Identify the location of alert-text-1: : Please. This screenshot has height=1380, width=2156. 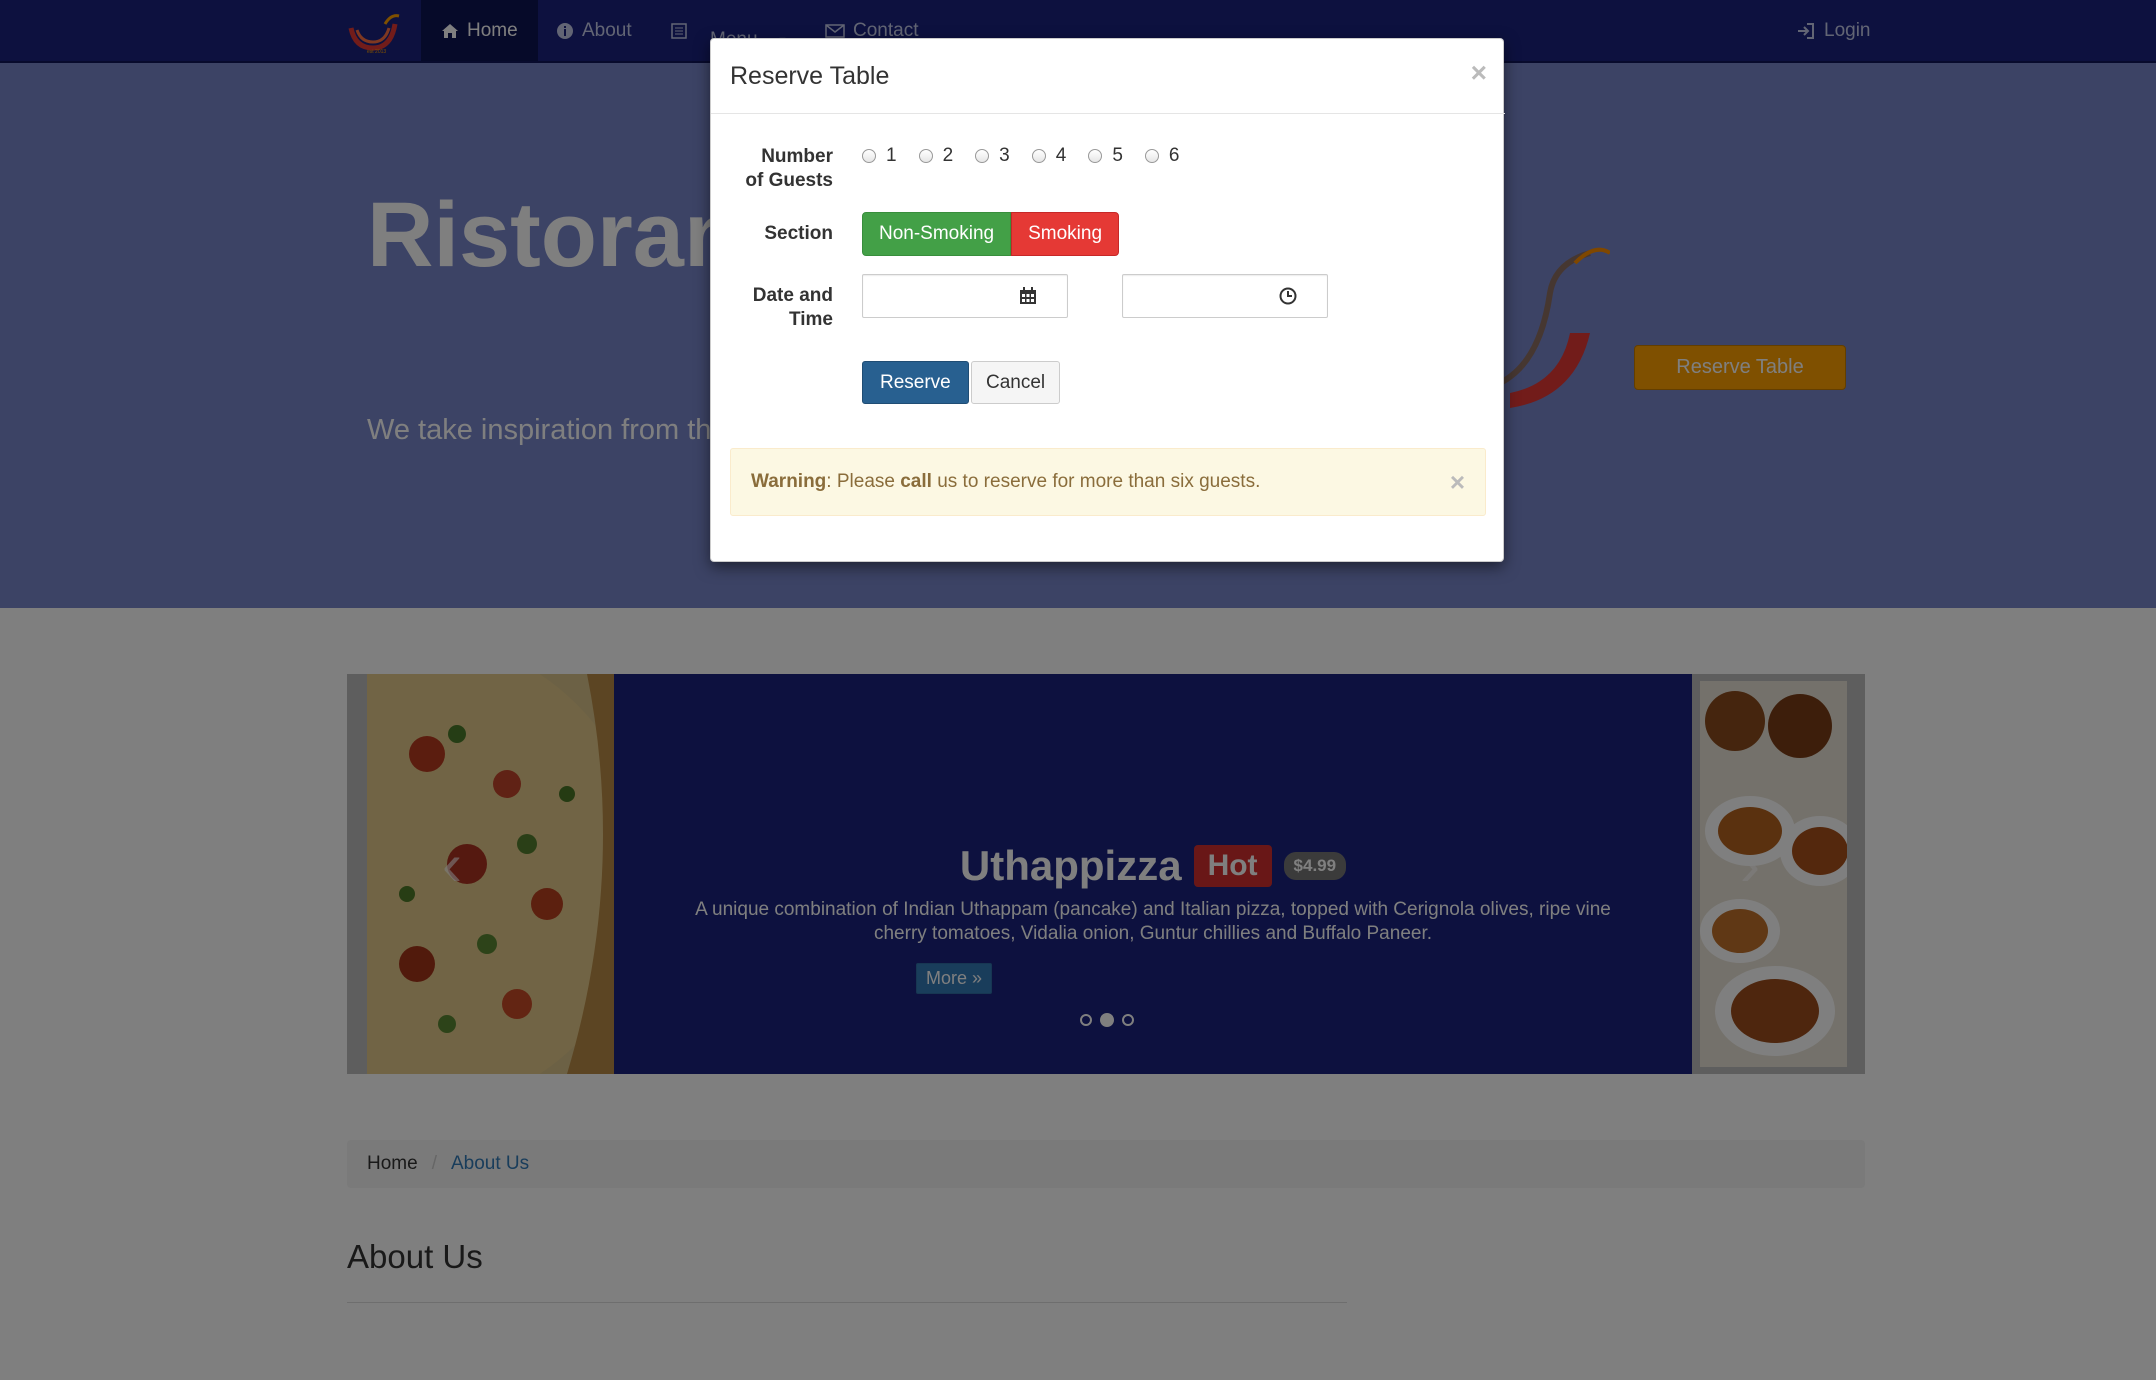
(863, 481).